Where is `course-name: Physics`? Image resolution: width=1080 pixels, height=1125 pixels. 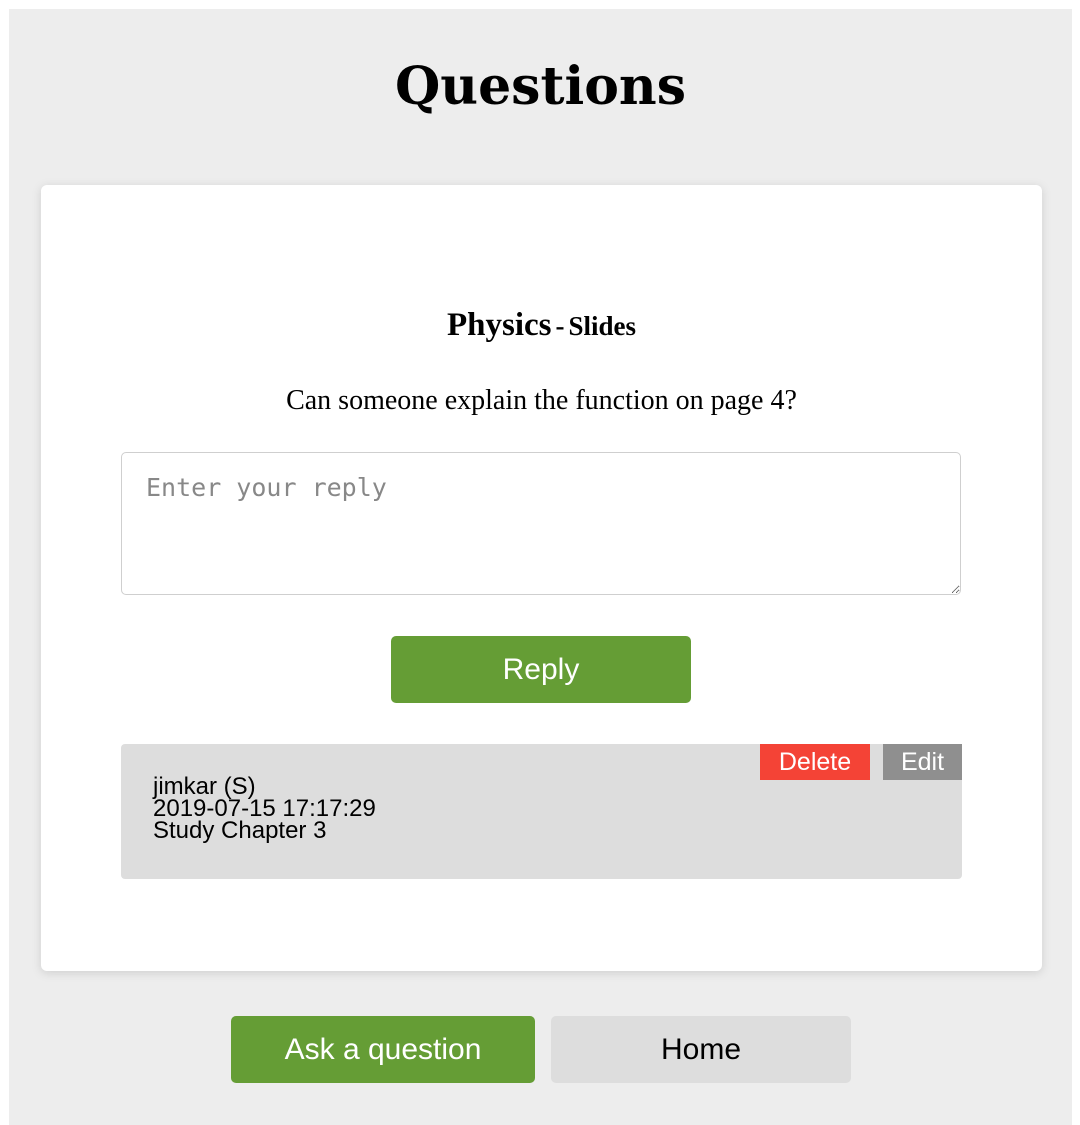
course-name: Physics is located at coordinates (499, 325).